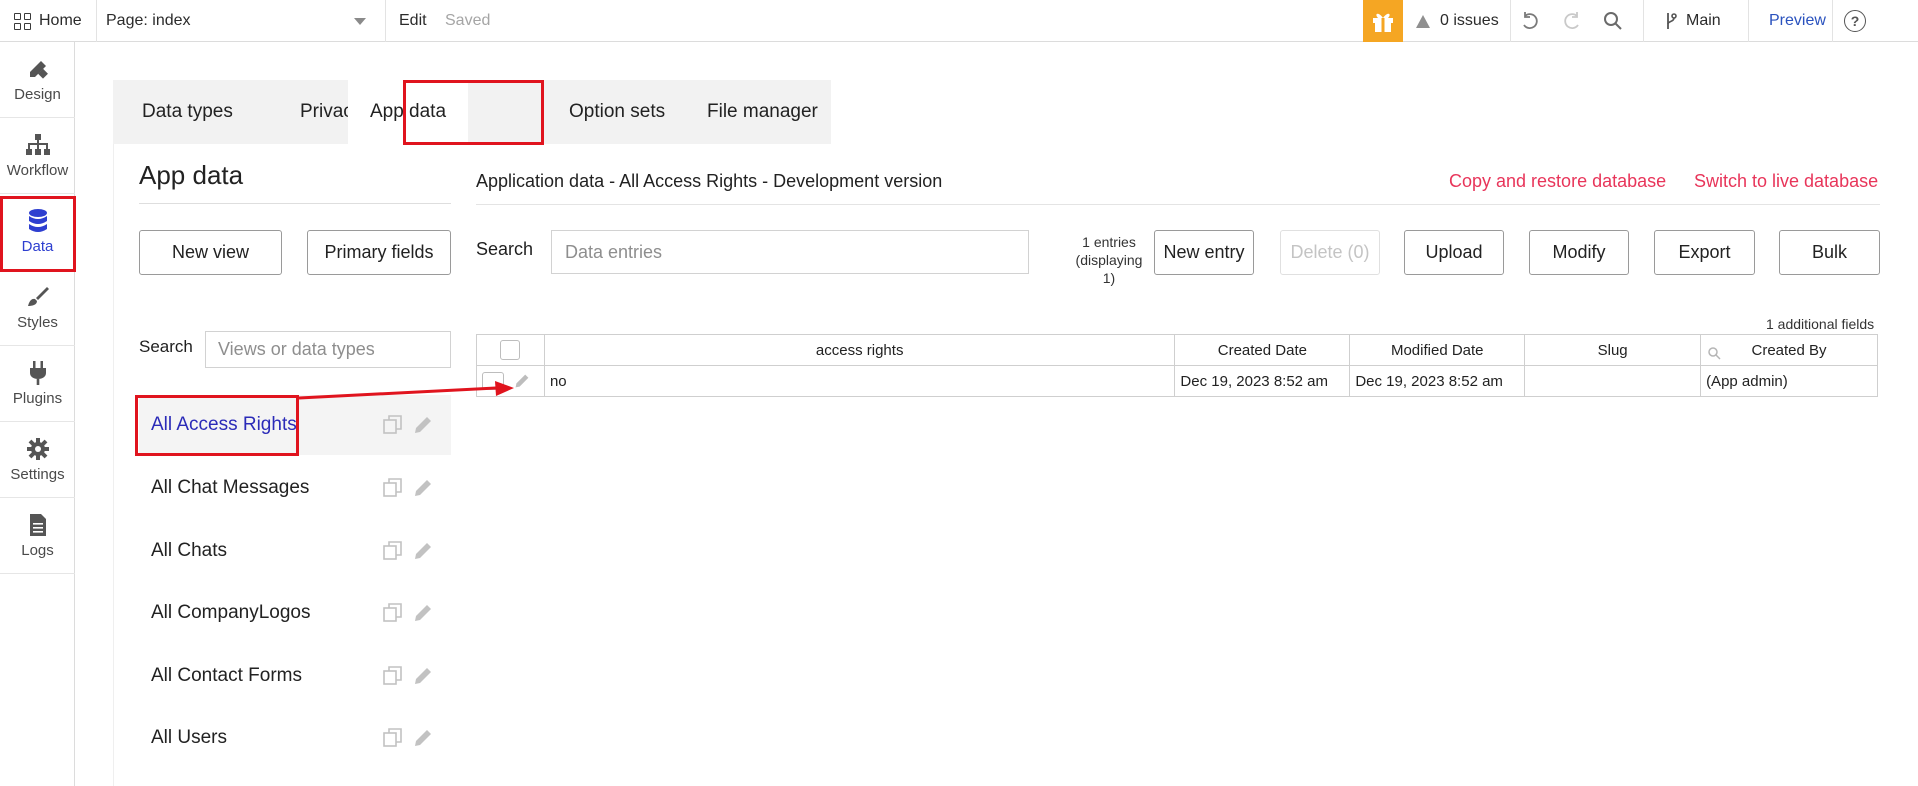  What do you see at coordinates (48, 21) in the screenshot?
I see `home-button: Home` at bounding box center [48, 21].